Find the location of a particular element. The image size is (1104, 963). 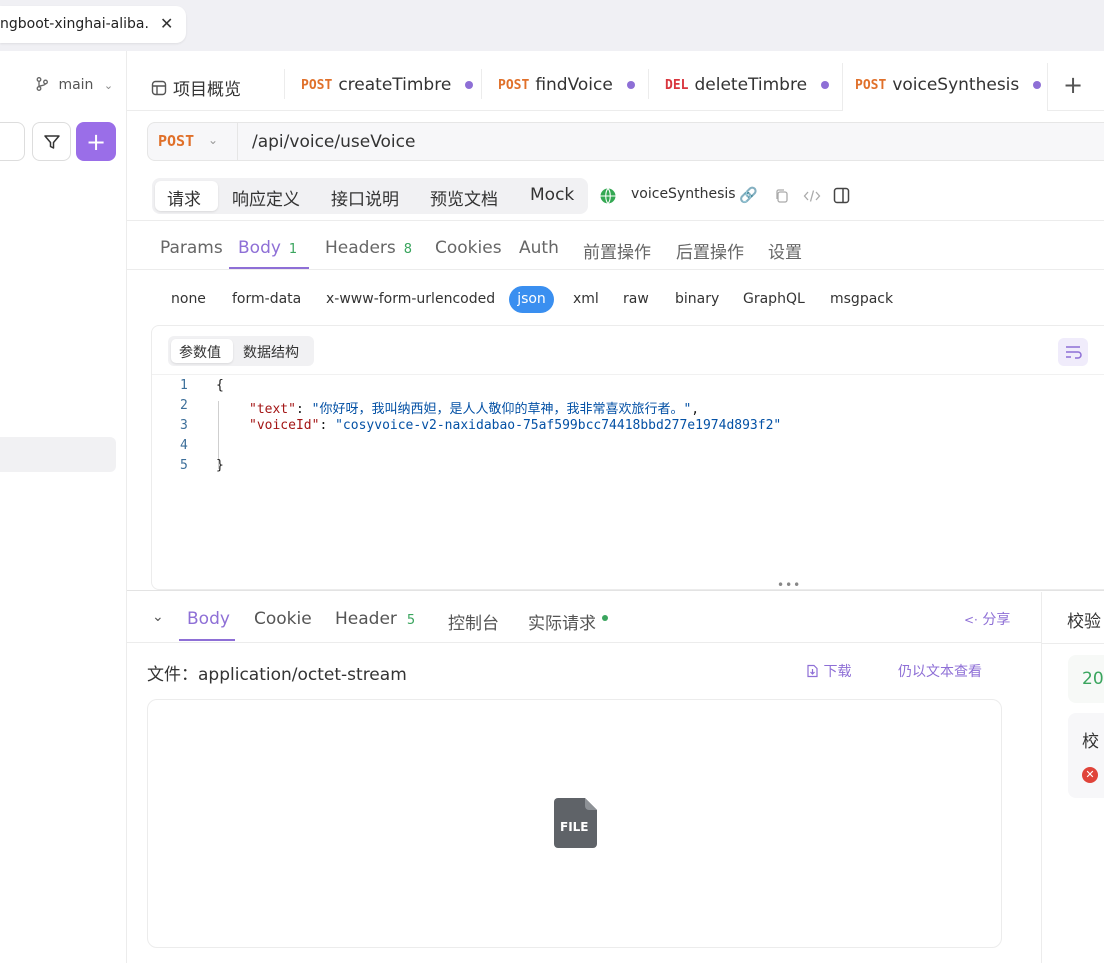

tab-project-overview: 项目概览 is located at coordinates (196, 87).